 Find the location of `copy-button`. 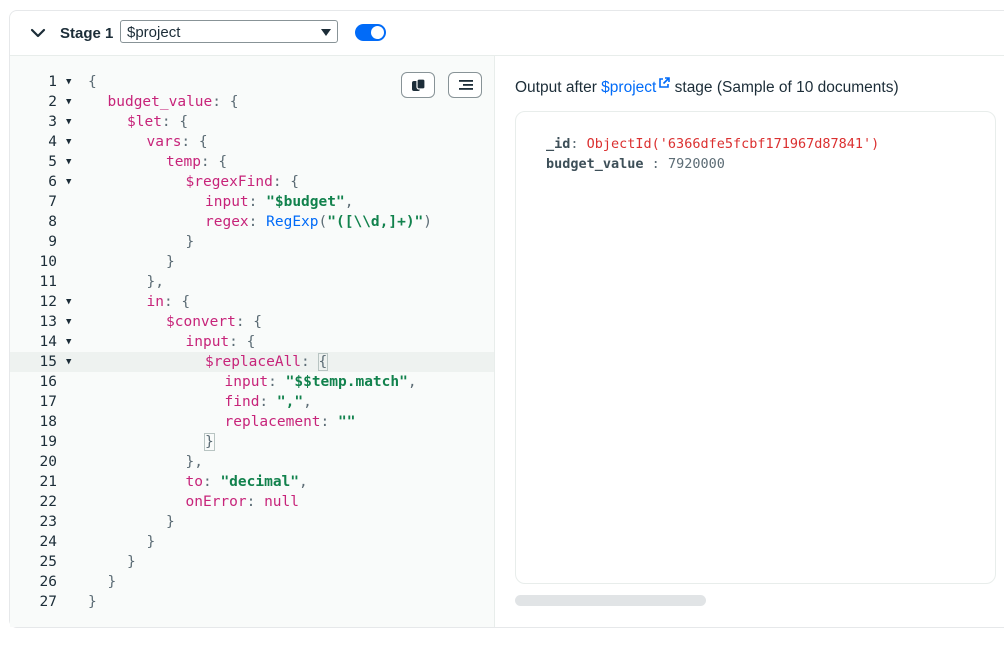

copy-button is located at coordinates (418, 85).